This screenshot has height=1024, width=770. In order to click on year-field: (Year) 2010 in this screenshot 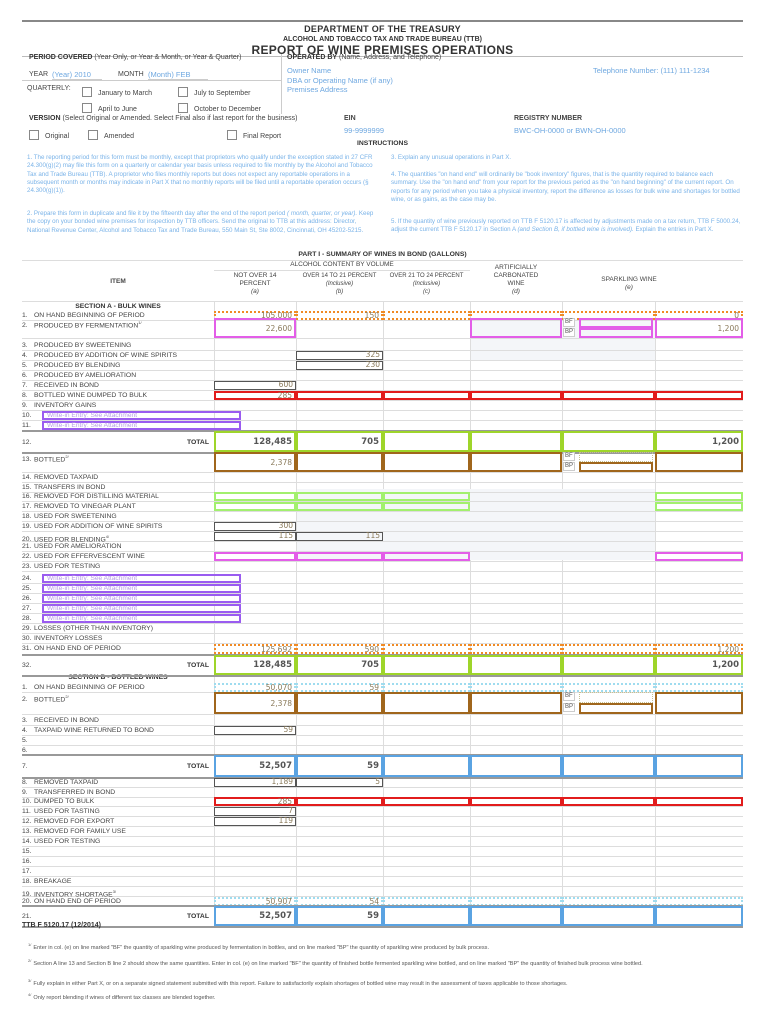, I will do `click(77, 75)`.